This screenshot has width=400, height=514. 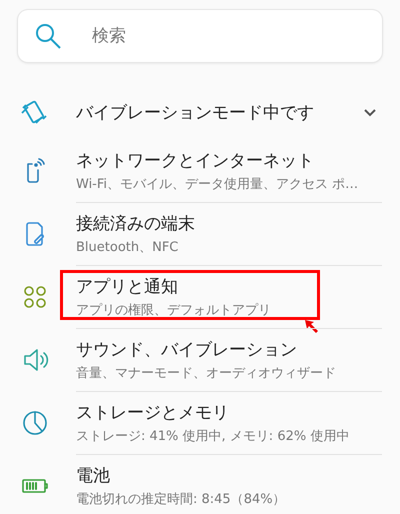 I want to click on search-icon, so click(x=48, y=36).